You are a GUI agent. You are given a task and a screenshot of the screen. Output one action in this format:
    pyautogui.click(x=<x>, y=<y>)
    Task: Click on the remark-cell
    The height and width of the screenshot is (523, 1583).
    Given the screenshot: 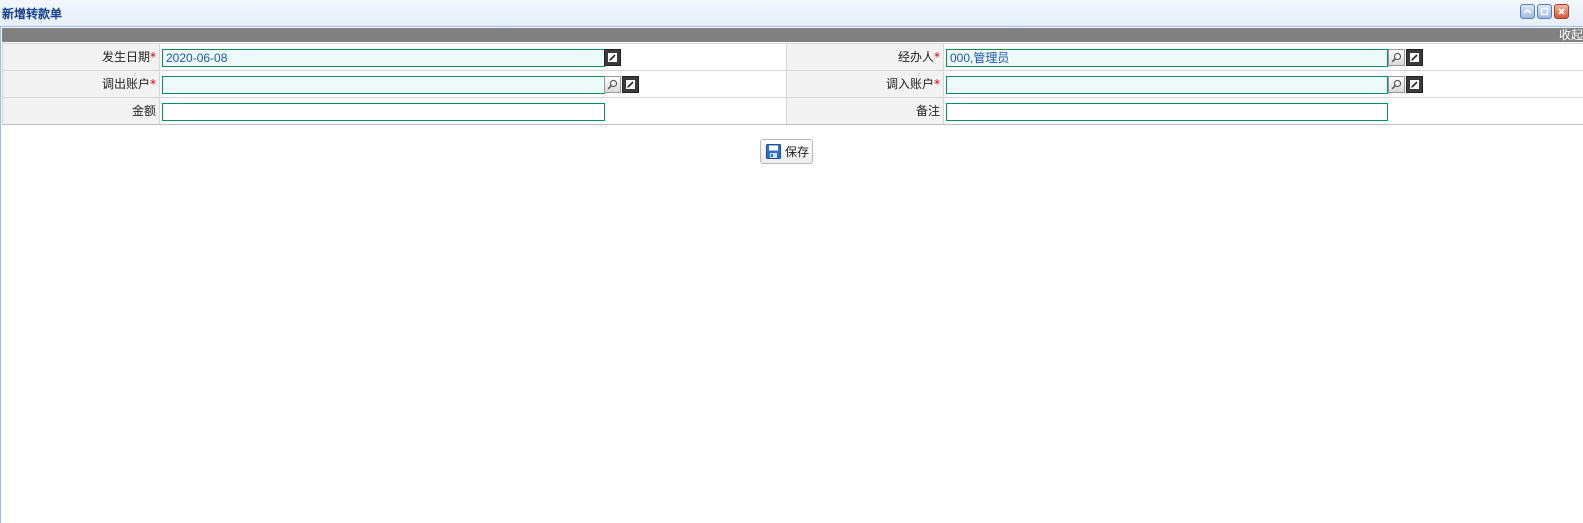 What is the action you would take?
    pyautogui.click(x=1263, y=111)
    